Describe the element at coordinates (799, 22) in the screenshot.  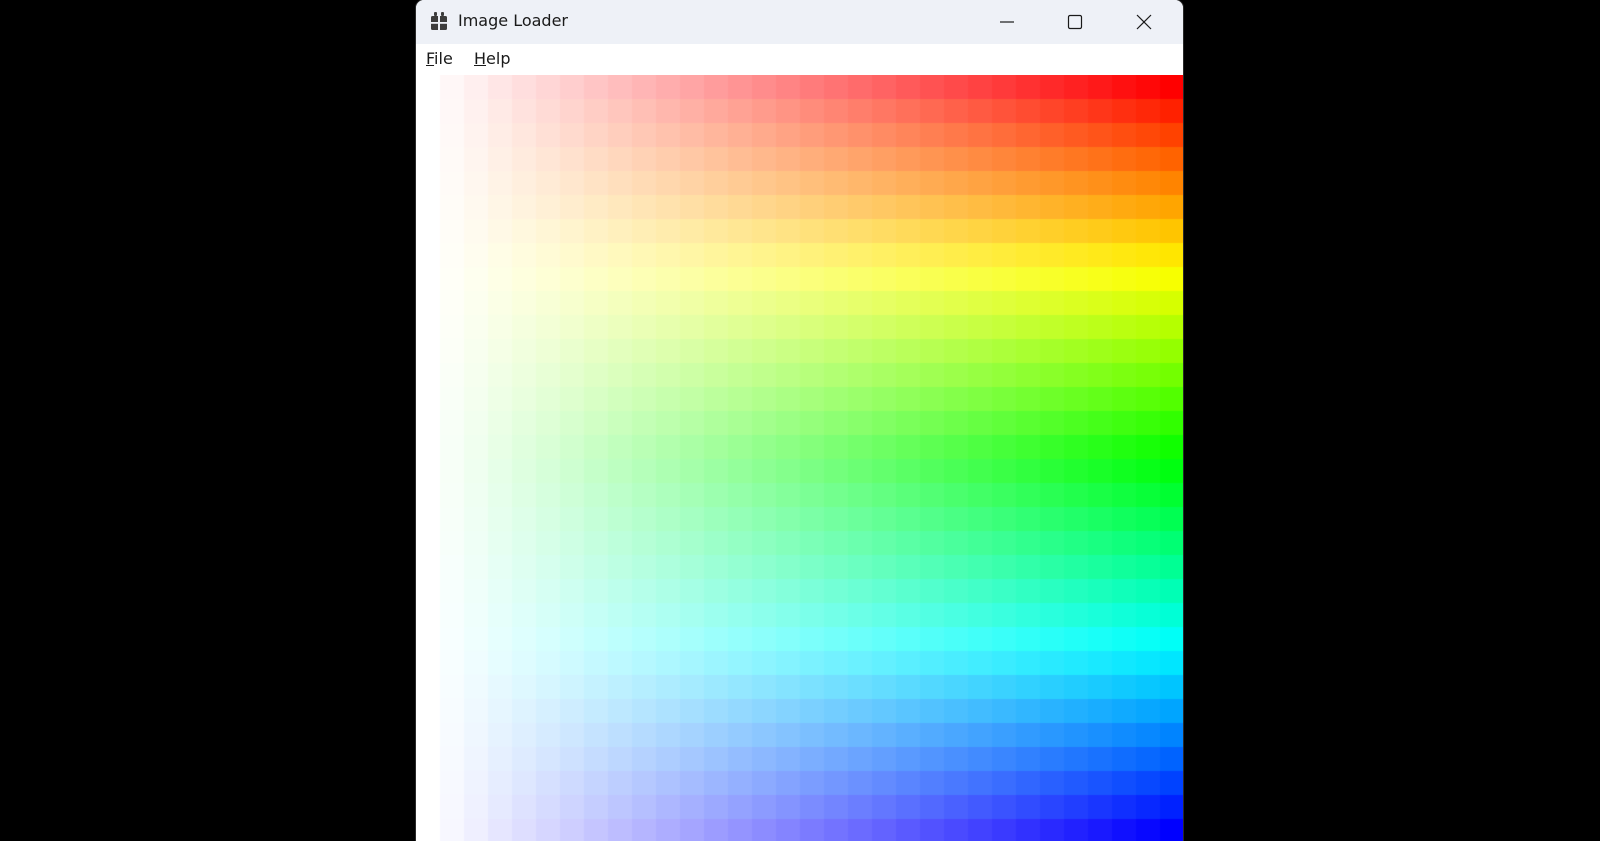
I see `title-bar: Image Loader` at that location.